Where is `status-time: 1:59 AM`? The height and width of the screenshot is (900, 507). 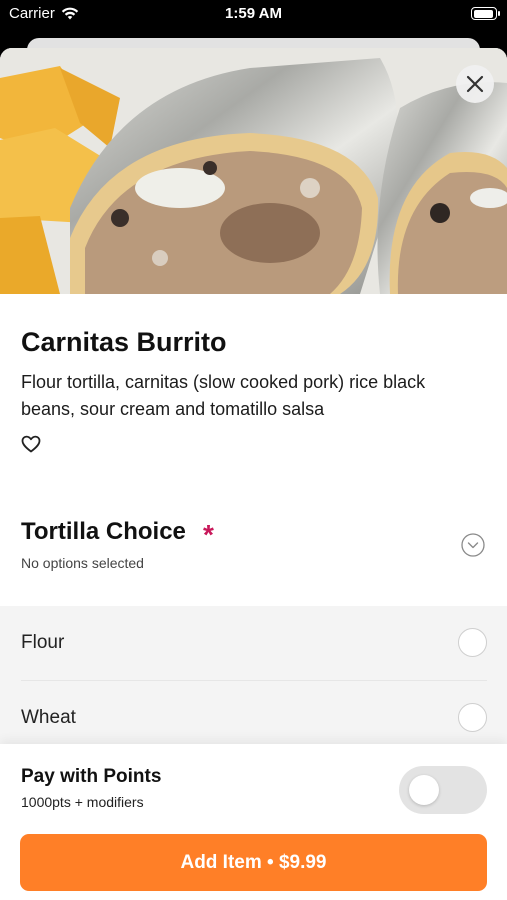
status-time: 1:59 AM is located at coordinates (253, 13).